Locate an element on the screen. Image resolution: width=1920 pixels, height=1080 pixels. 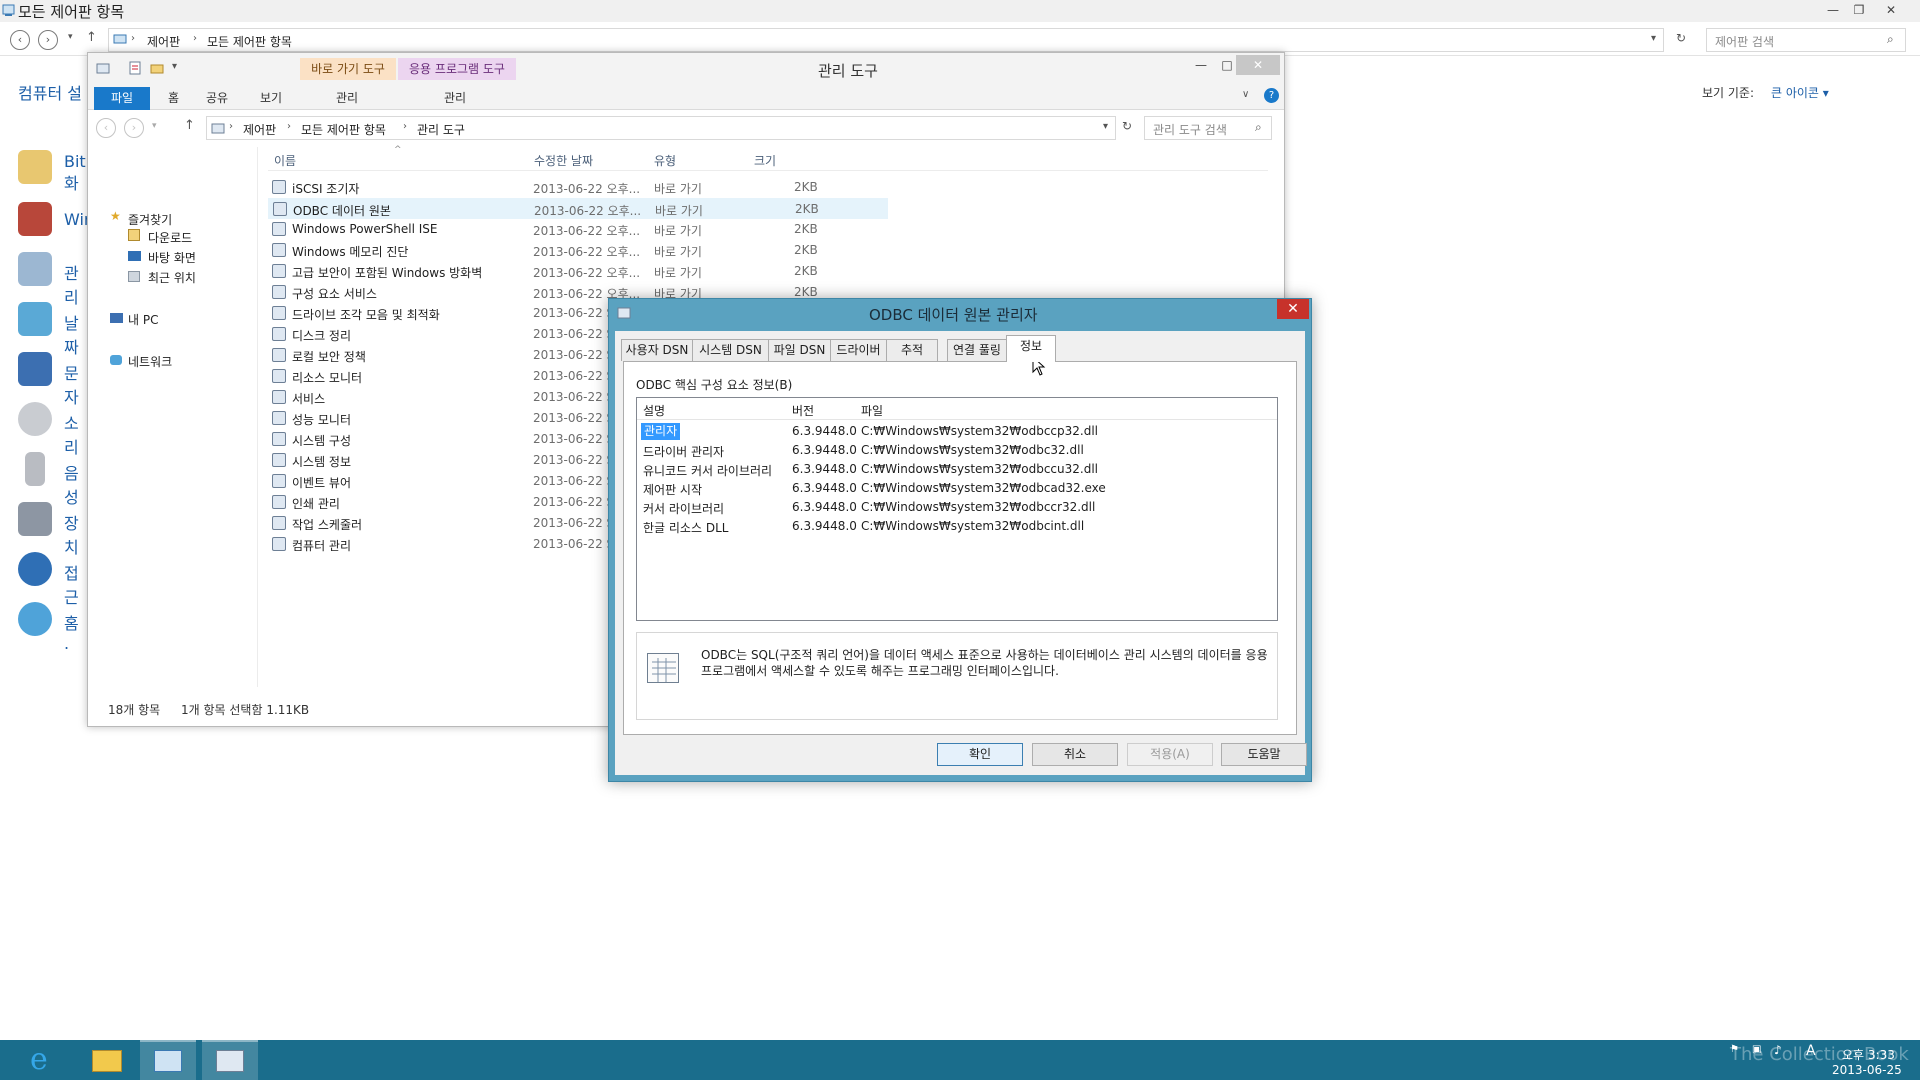
breadcrumb-admin-tools: 관리 도구 is located at coordinates (441, 129).